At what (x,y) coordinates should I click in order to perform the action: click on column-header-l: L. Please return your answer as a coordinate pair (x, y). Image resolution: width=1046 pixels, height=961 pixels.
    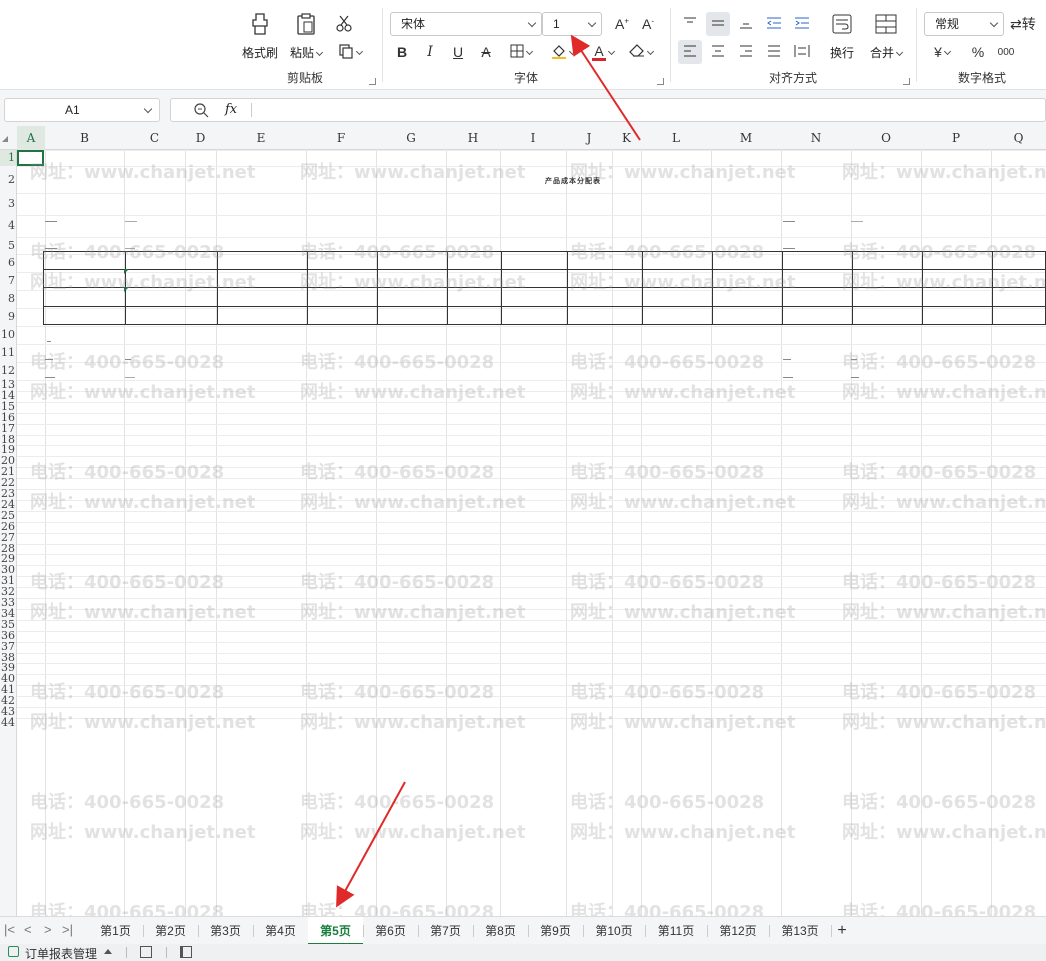
    Looking at the image, I should click on (676, 138).